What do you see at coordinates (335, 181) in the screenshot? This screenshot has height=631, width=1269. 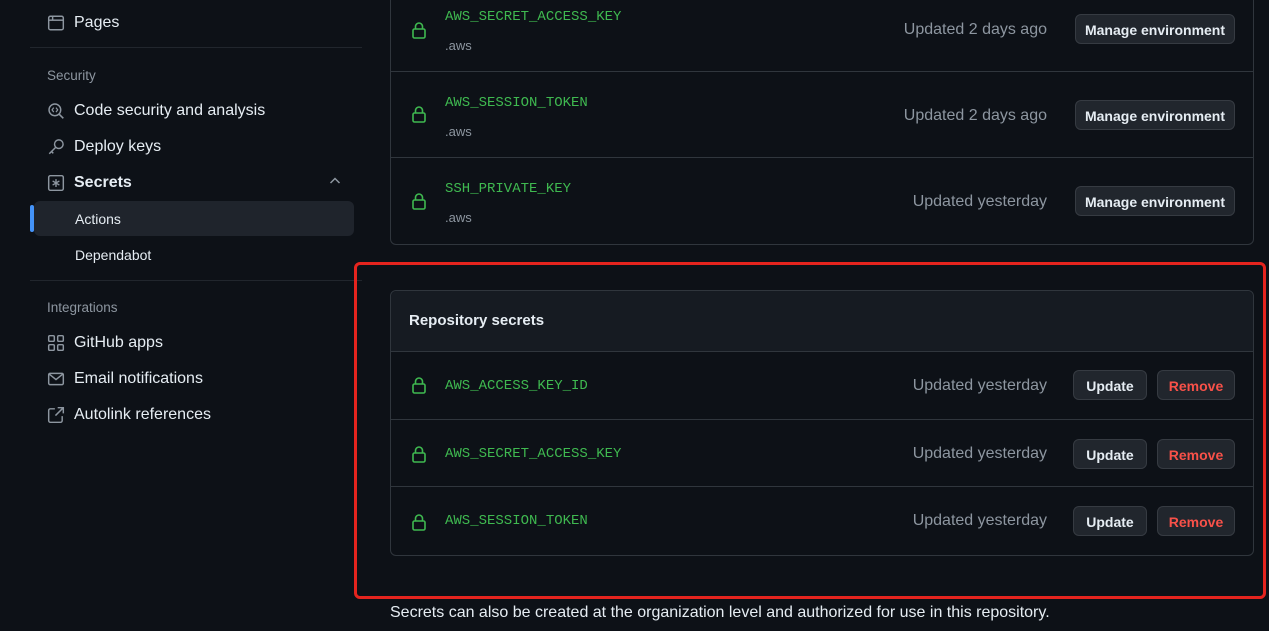 I see `chevron-up-icon` at bounding box center [335, 181].